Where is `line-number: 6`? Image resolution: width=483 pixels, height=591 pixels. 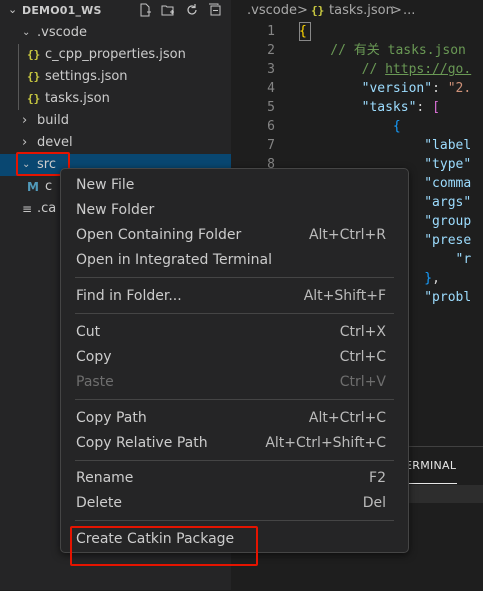 line-number: 6 is located at coordinates (271, 126).